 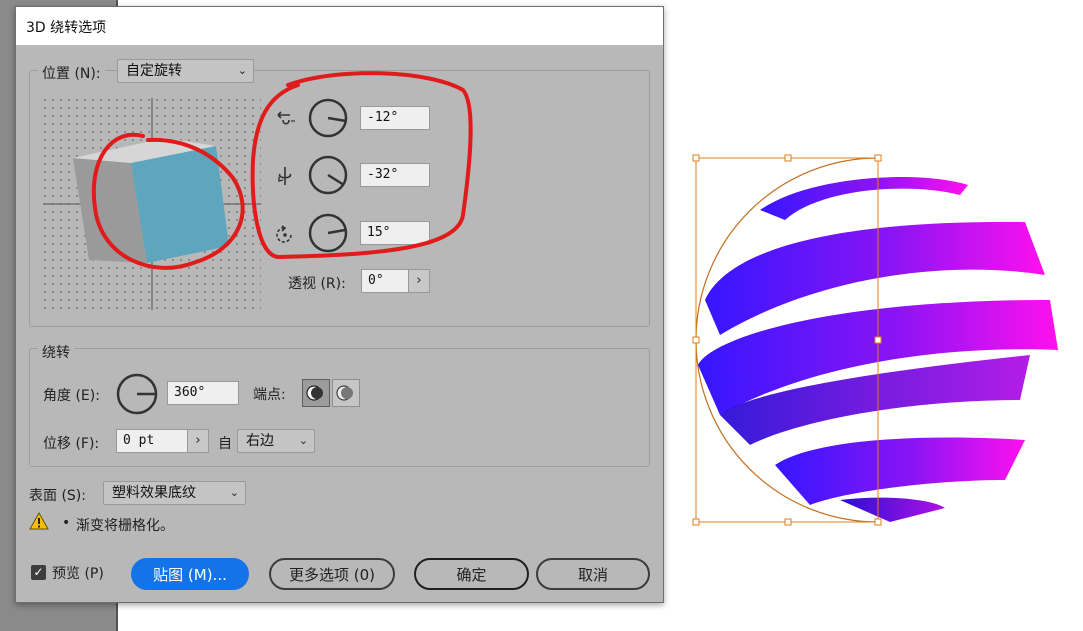 I want to click on from-edge-select: 右边 ⌄, so click(x=276, y=441).